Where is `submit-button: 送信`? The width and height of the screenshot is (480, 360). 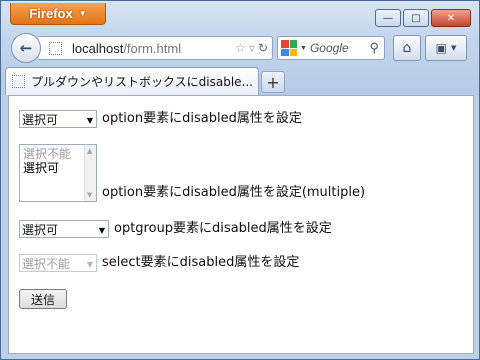
submit-button: 送信 is located at coordinates (43, 299).